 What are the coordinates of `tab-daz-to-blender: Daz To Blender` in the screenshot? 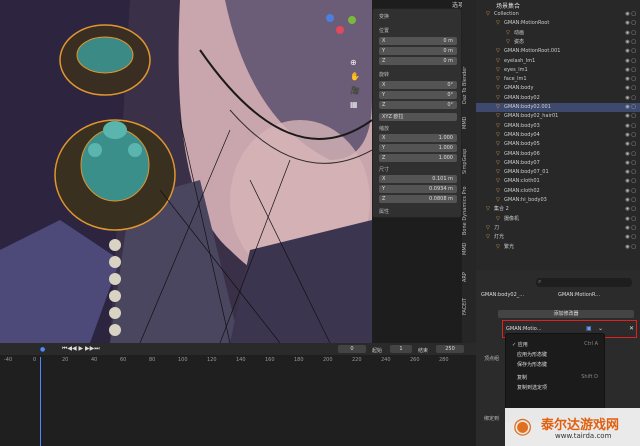 It's located at (469, 85).